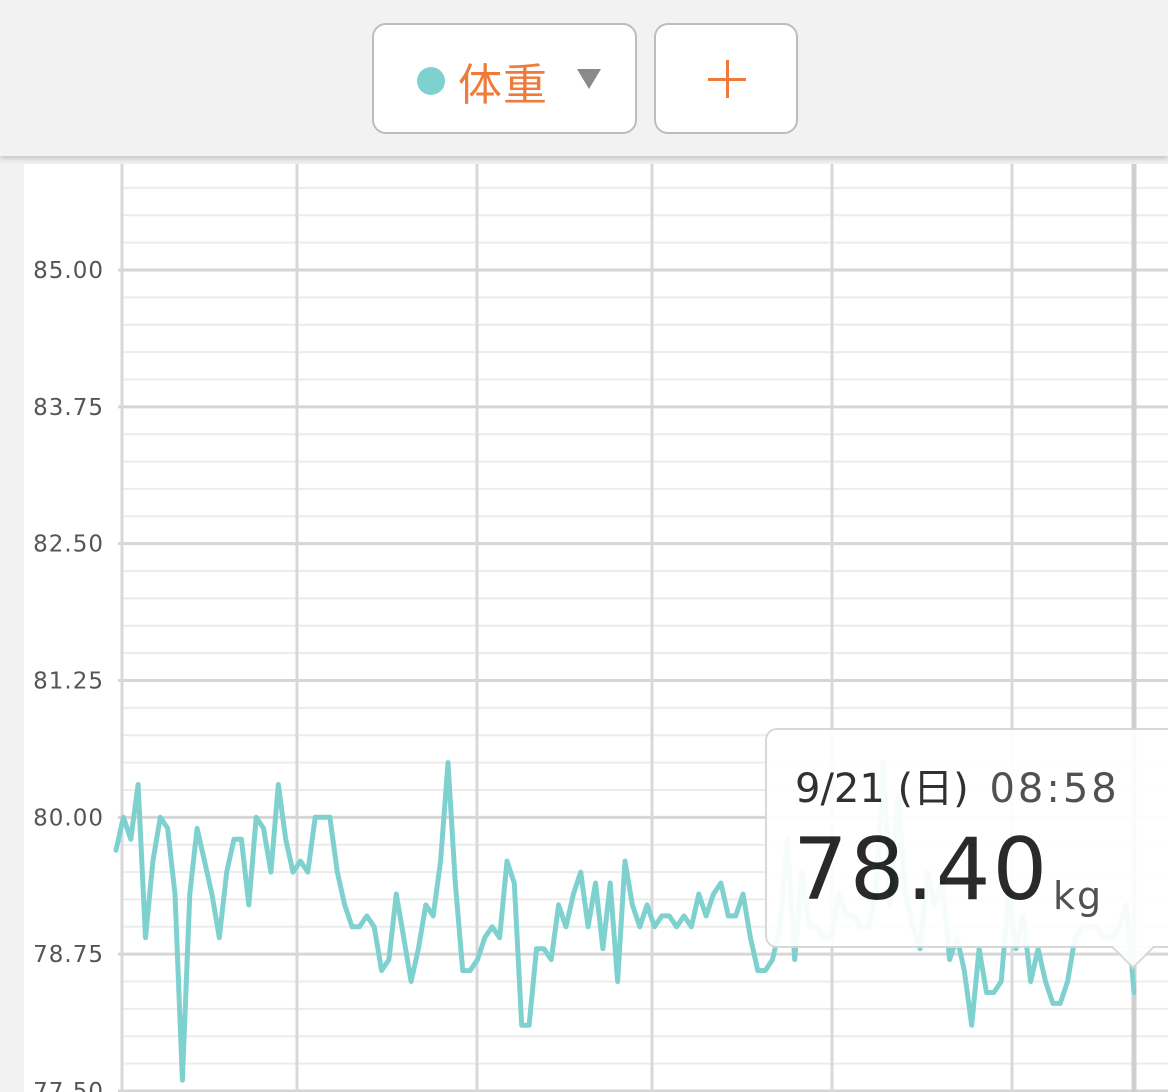 This screenshot has width=1168, height=1092. What do you see at coordinates (68, 408) in the screenshot?
I see `y-tick-label: 83.75` at bounding box center [68, 408].